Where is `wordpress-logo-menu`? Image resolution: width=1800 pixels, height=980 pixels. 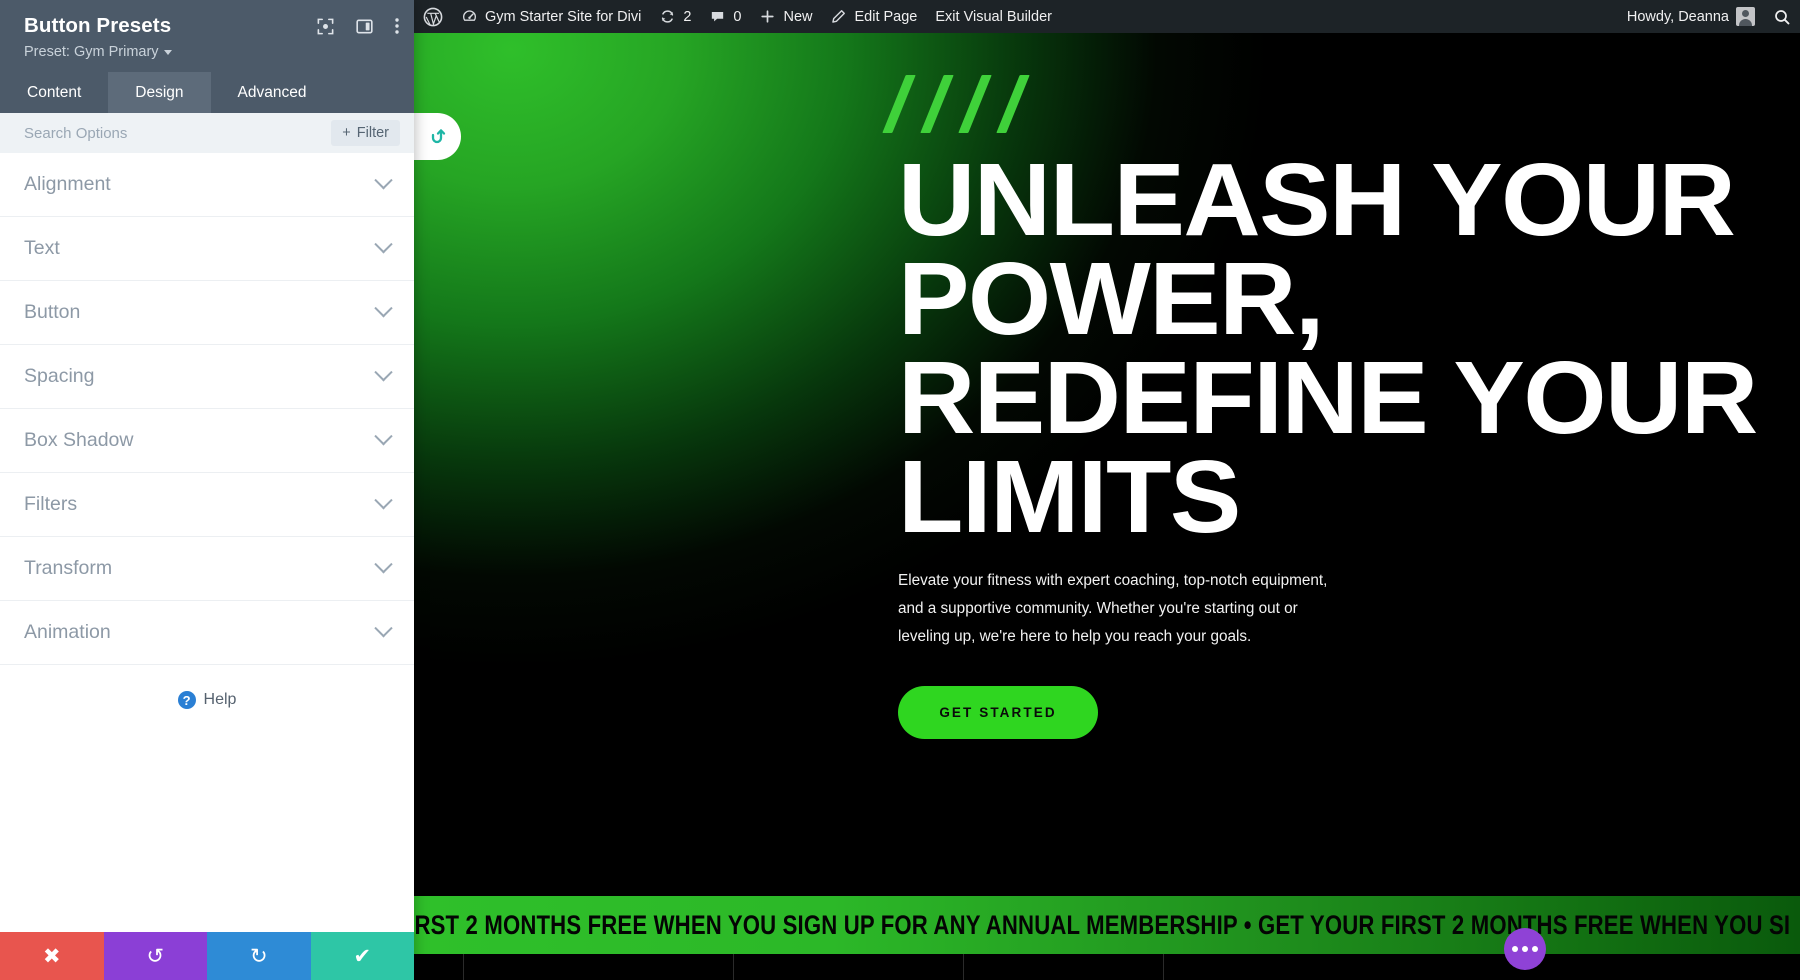
wordpress-logo-menu is located at coordinates (433, 16).